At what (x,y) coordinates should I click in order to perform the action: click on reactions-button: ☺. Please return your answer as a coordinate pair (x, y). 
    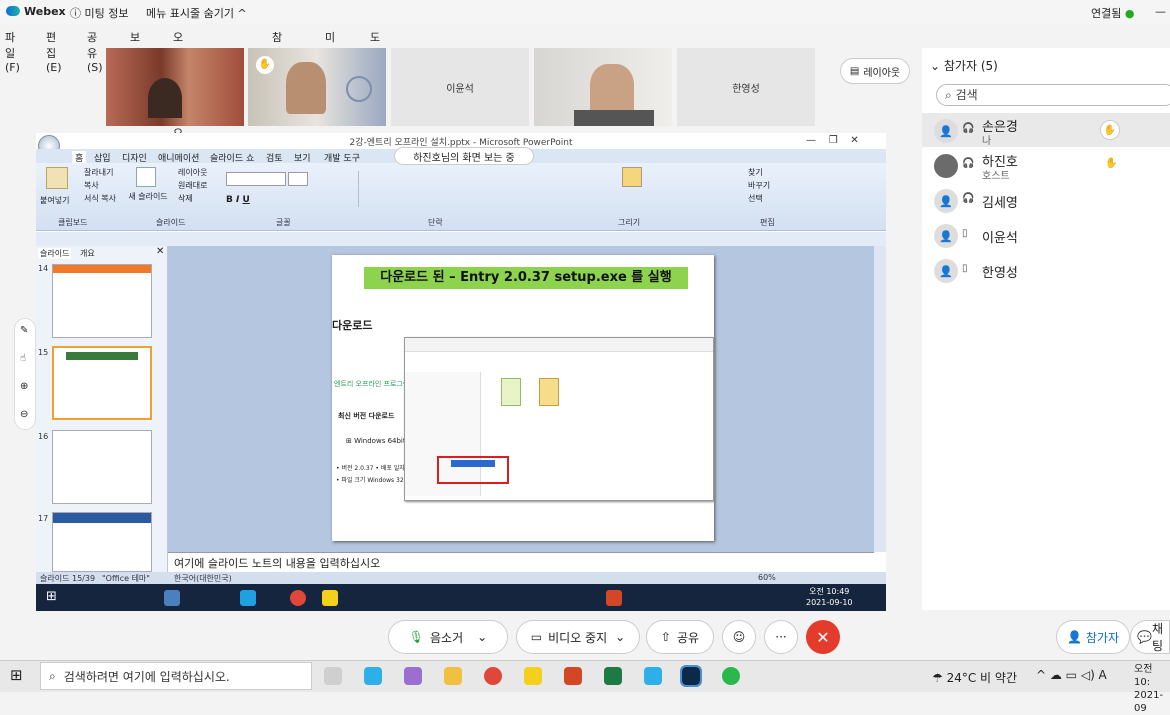
    Looking at the image, I should click on (739, 637).